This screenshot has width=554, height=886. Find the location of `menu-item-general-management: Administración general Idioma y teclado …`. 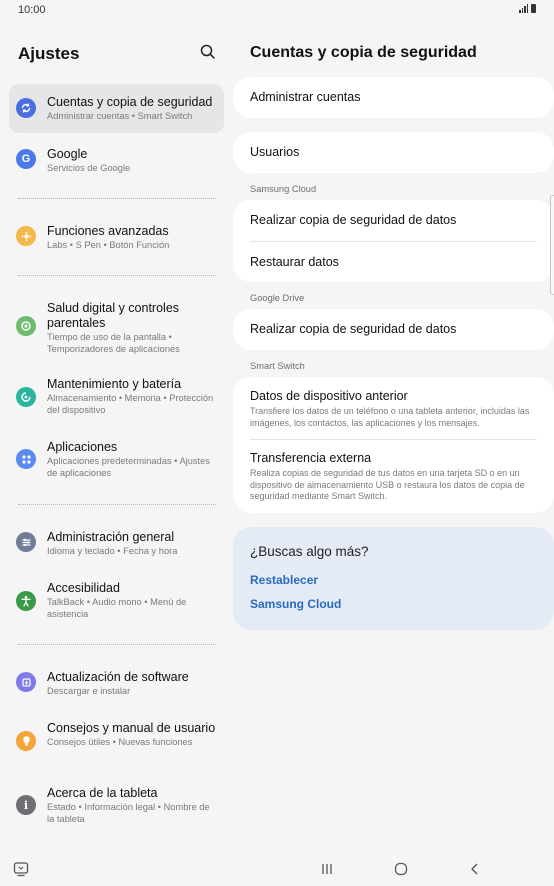

menu-item-general-management: Administración general Idioma y teclado … is located at coordinates (116, 545).